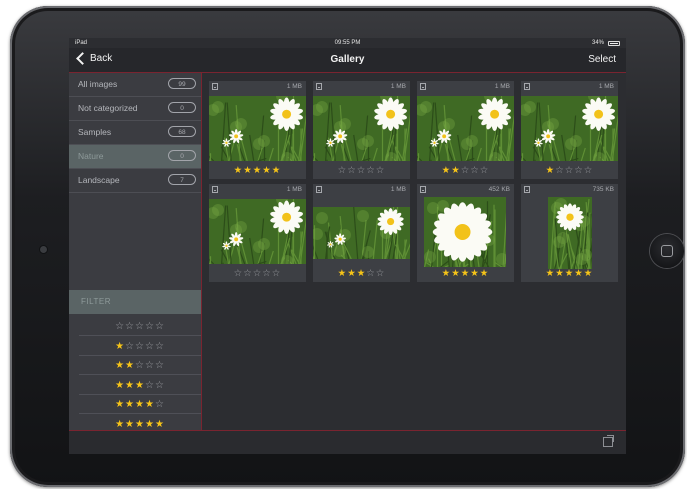  I want to click on rating-stars: ★☆☆☆☆, so click(140, 346).